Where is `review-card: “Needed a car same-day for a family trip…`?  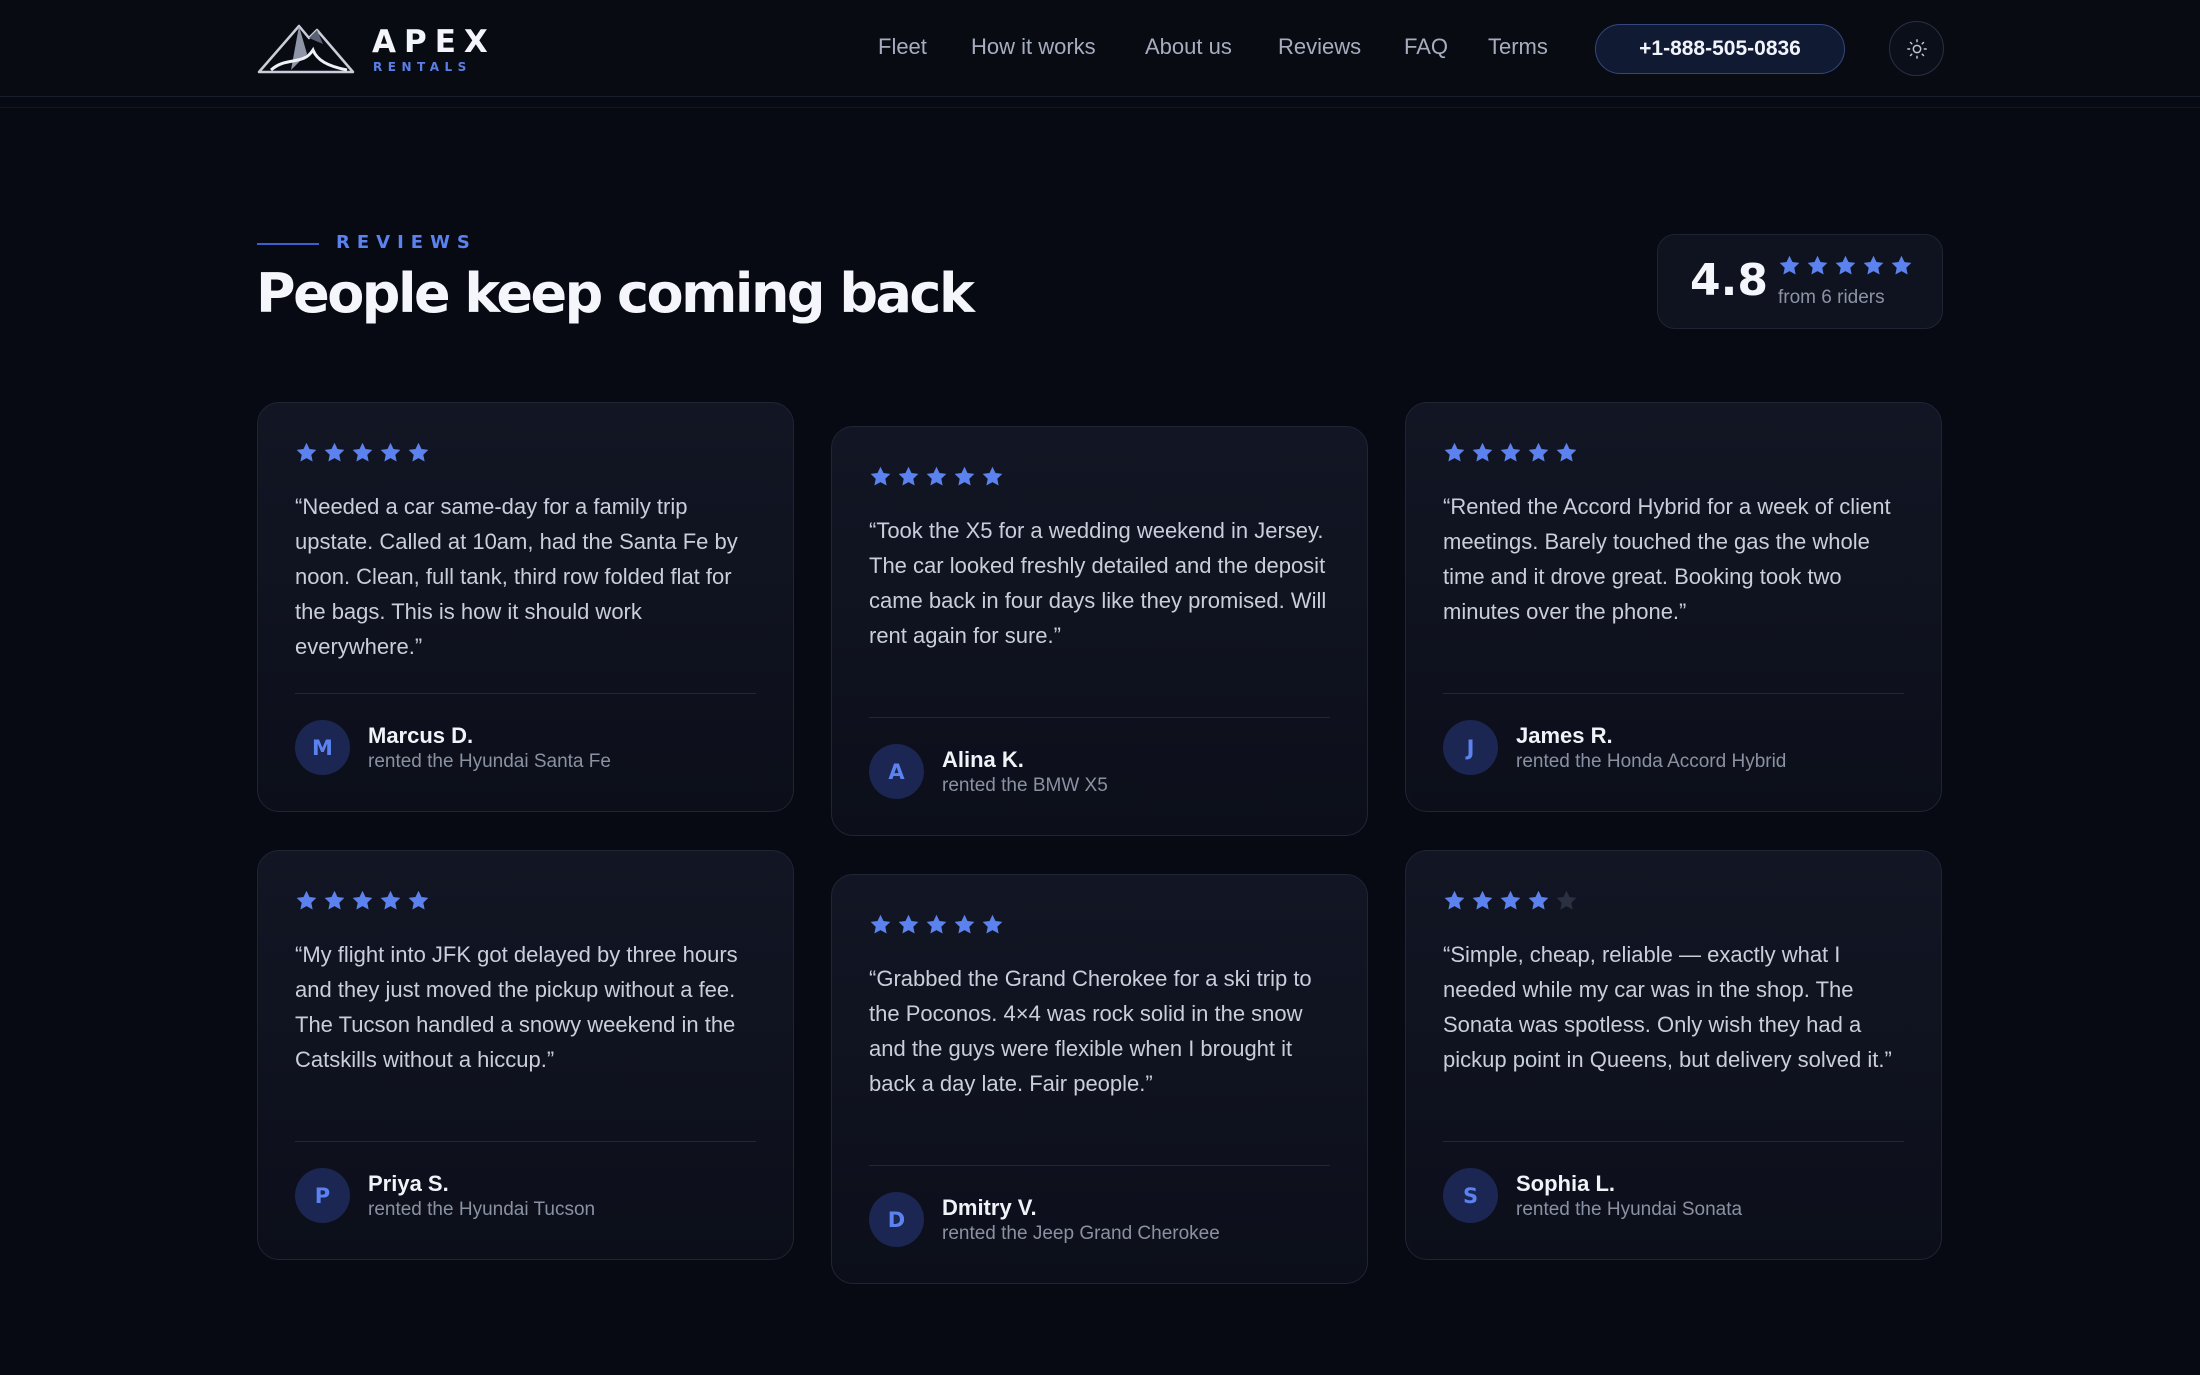
review-card: “Needed a car same-day for a family trip… is located at coordinates (525, 607).